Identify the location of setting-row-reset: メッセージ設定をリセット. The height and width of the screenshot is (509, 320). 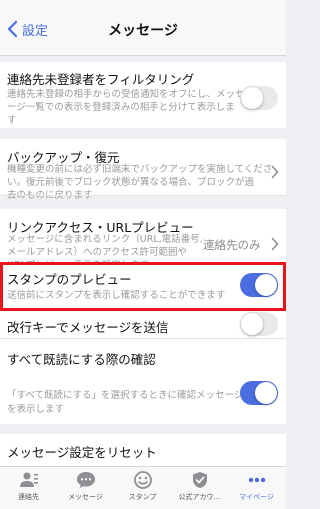
(143, 450).